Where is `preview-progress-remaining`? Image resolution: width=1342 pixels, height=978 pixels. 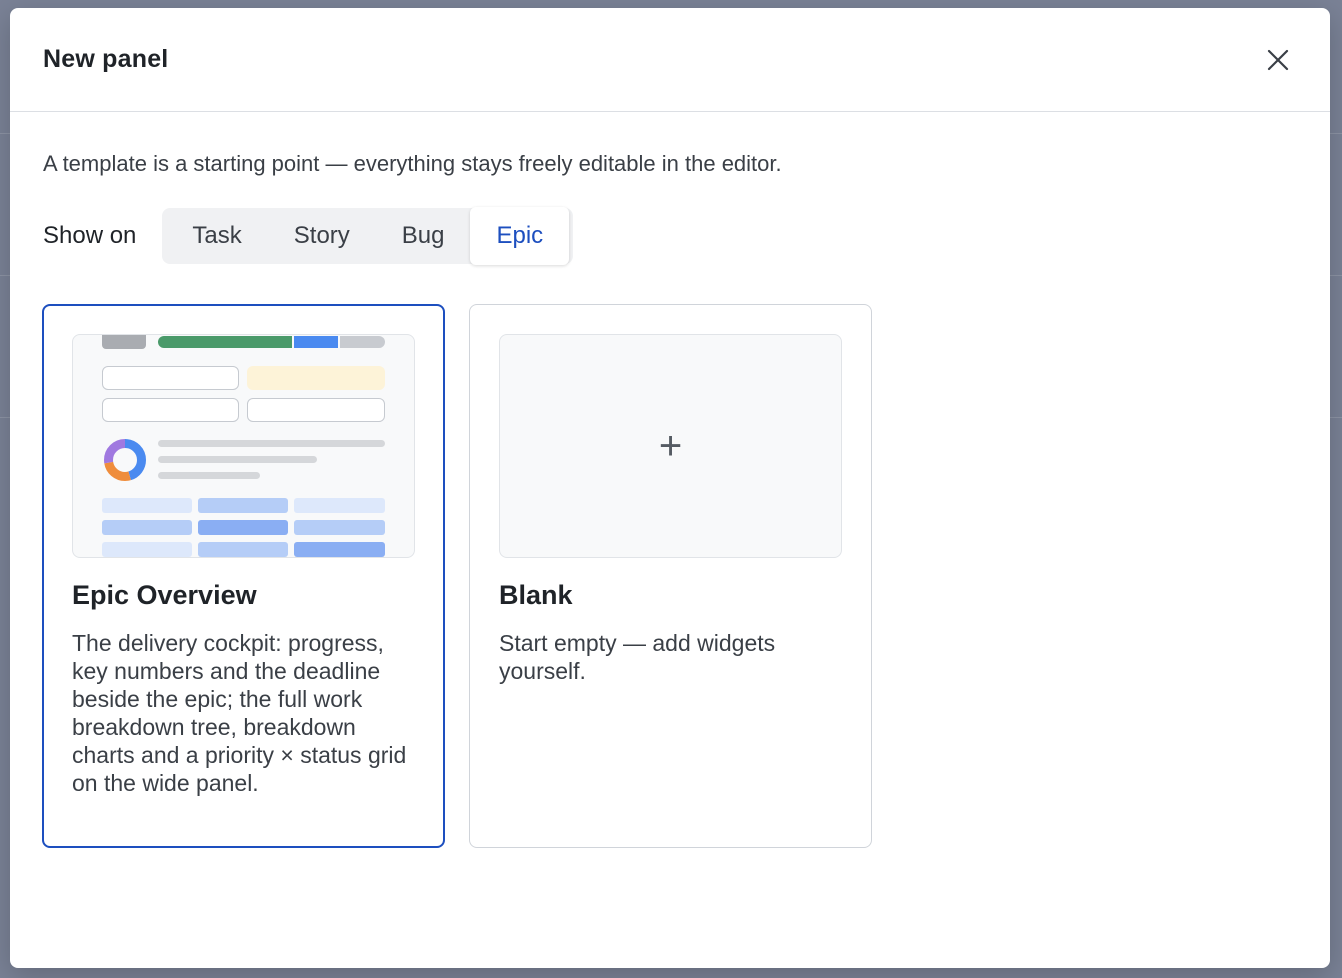 preview-progress-remaining is located at coordinates (362, 342).